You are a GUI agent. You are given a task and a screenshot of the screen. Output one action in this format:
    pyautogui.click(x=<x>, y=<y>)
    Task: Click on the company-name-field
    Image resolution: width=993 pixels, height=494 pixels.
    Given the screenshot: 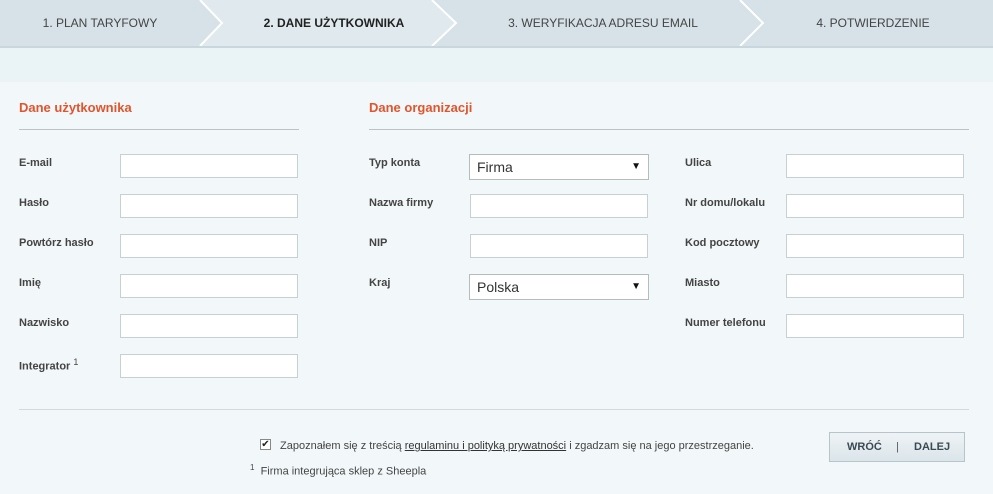 What is the action you would take?
    pyautogui.click(x=559, y=206)
    